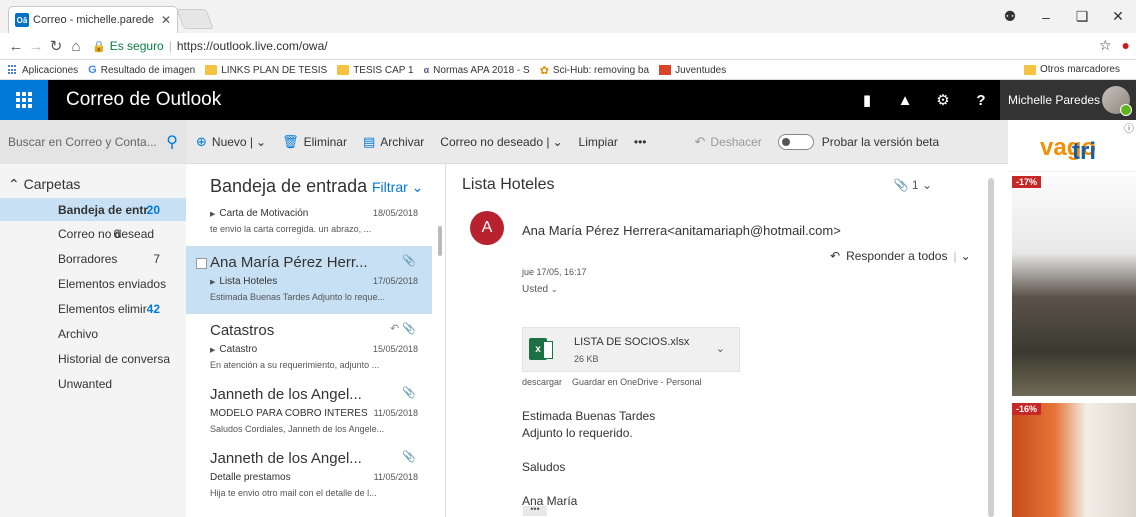  I want to click on junk-button: Correo no deseado | ⌄, so click(501, 142).